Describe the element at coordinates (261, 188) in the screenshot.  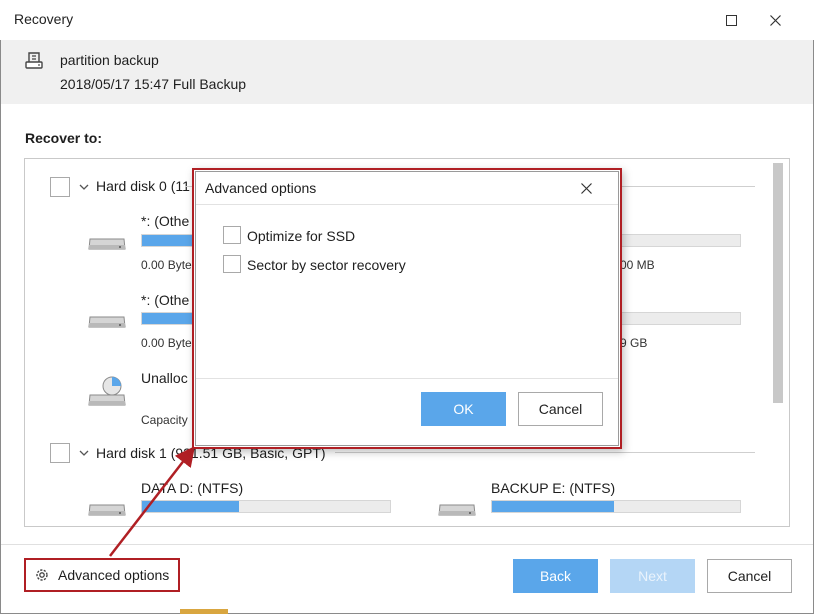
I see `dialog-title: Advanced options` at that location.